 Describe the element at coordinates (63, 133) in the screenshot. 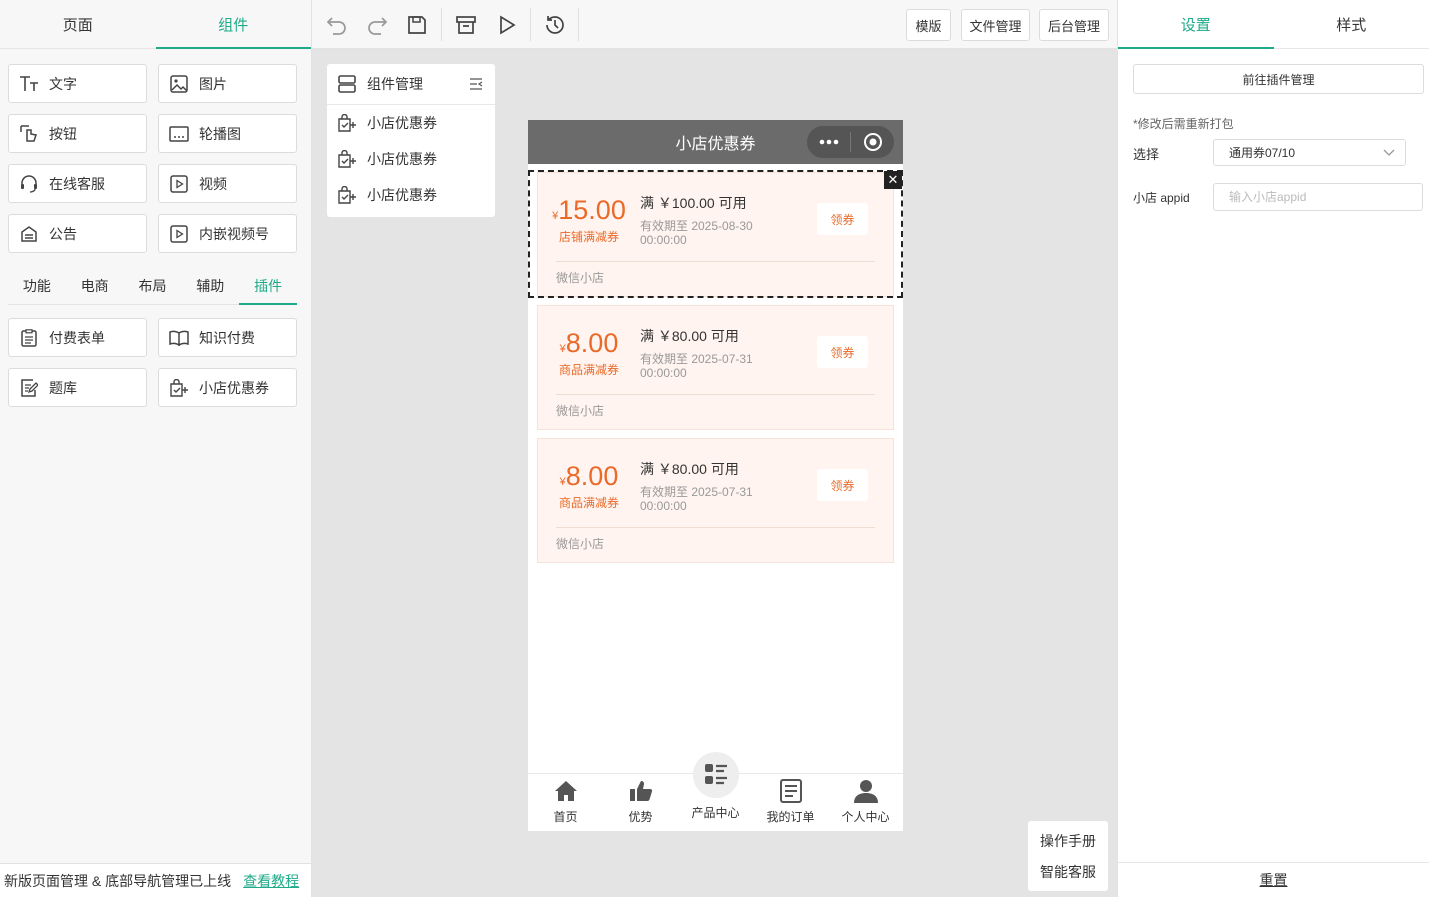

I see `component-label: 按钮` at that location.